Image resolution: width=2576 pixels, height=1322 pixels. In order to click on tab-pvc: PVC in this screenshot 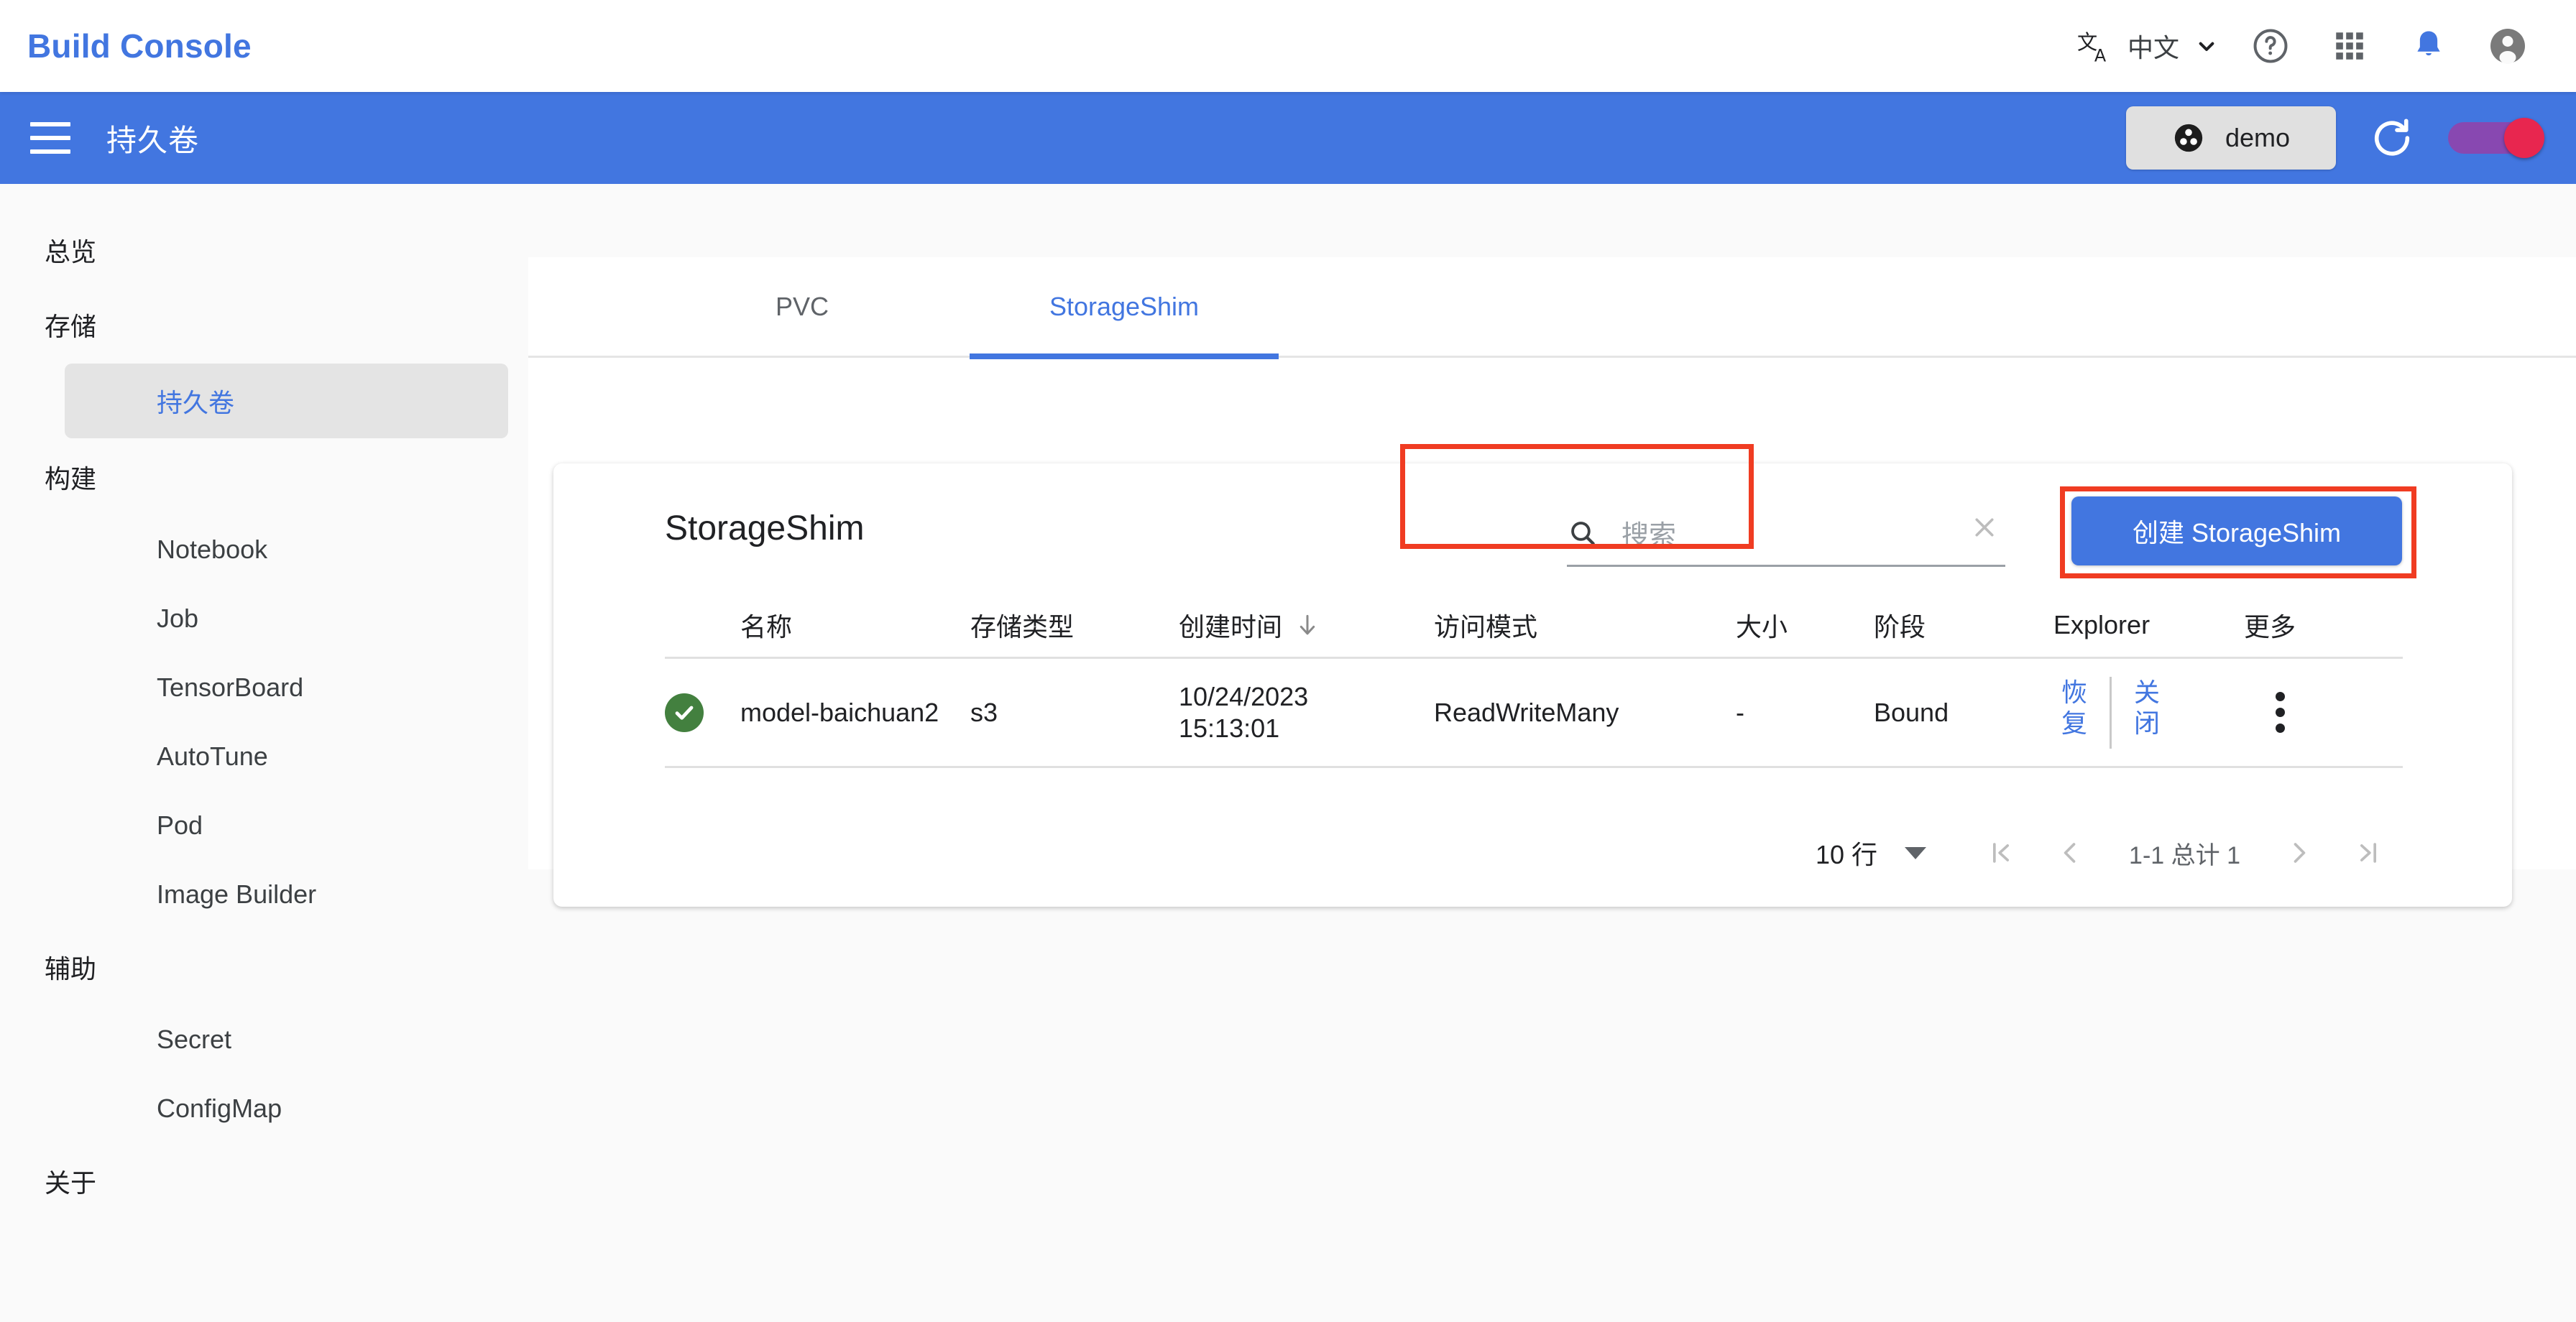, I will do `click(802, 306)`.